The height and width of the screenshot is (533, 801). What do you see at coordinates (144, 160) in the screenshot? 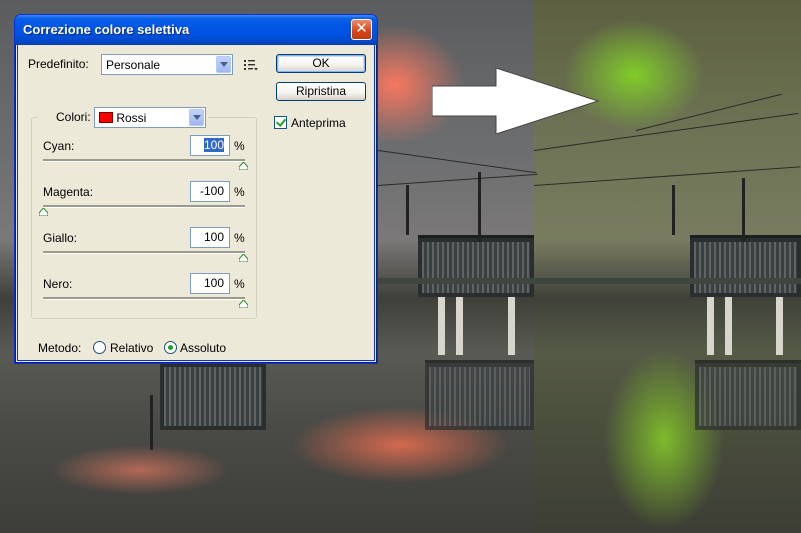
I see `cyan-slider-track` at bounding box center [144, 160].